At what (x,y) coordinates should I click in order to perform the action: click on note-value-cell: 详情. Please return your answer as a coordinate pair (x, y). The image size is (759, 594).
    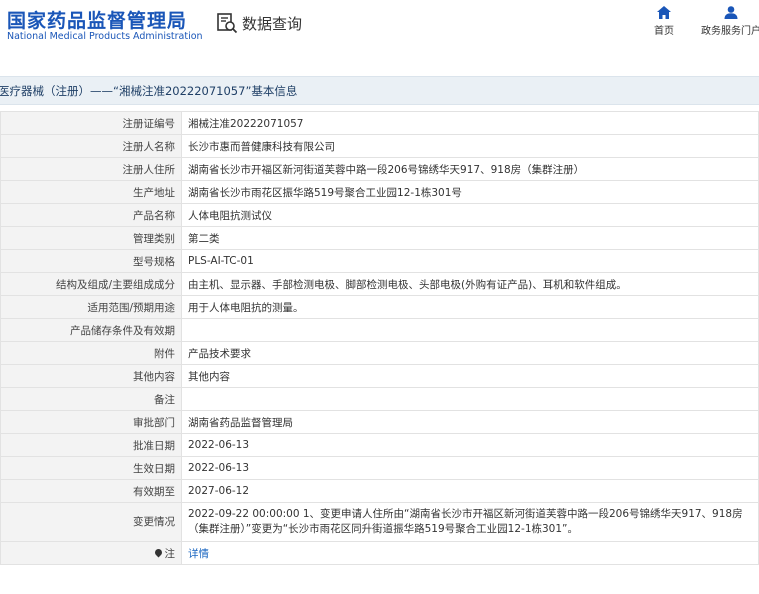
    Looking at the image, I should click on (470, 553).